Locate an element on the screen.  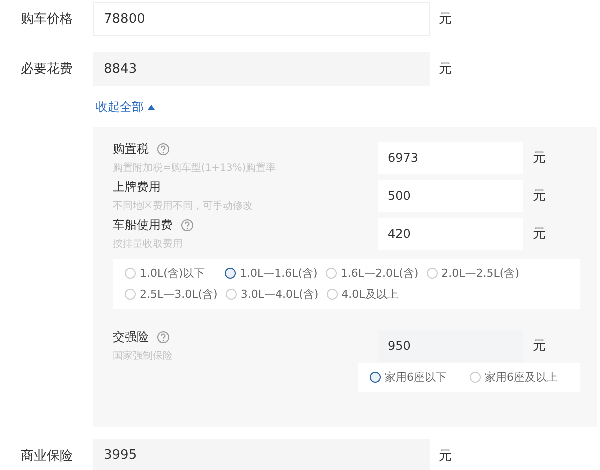
item-label: 交强险 is located at coordinates (131, 337).